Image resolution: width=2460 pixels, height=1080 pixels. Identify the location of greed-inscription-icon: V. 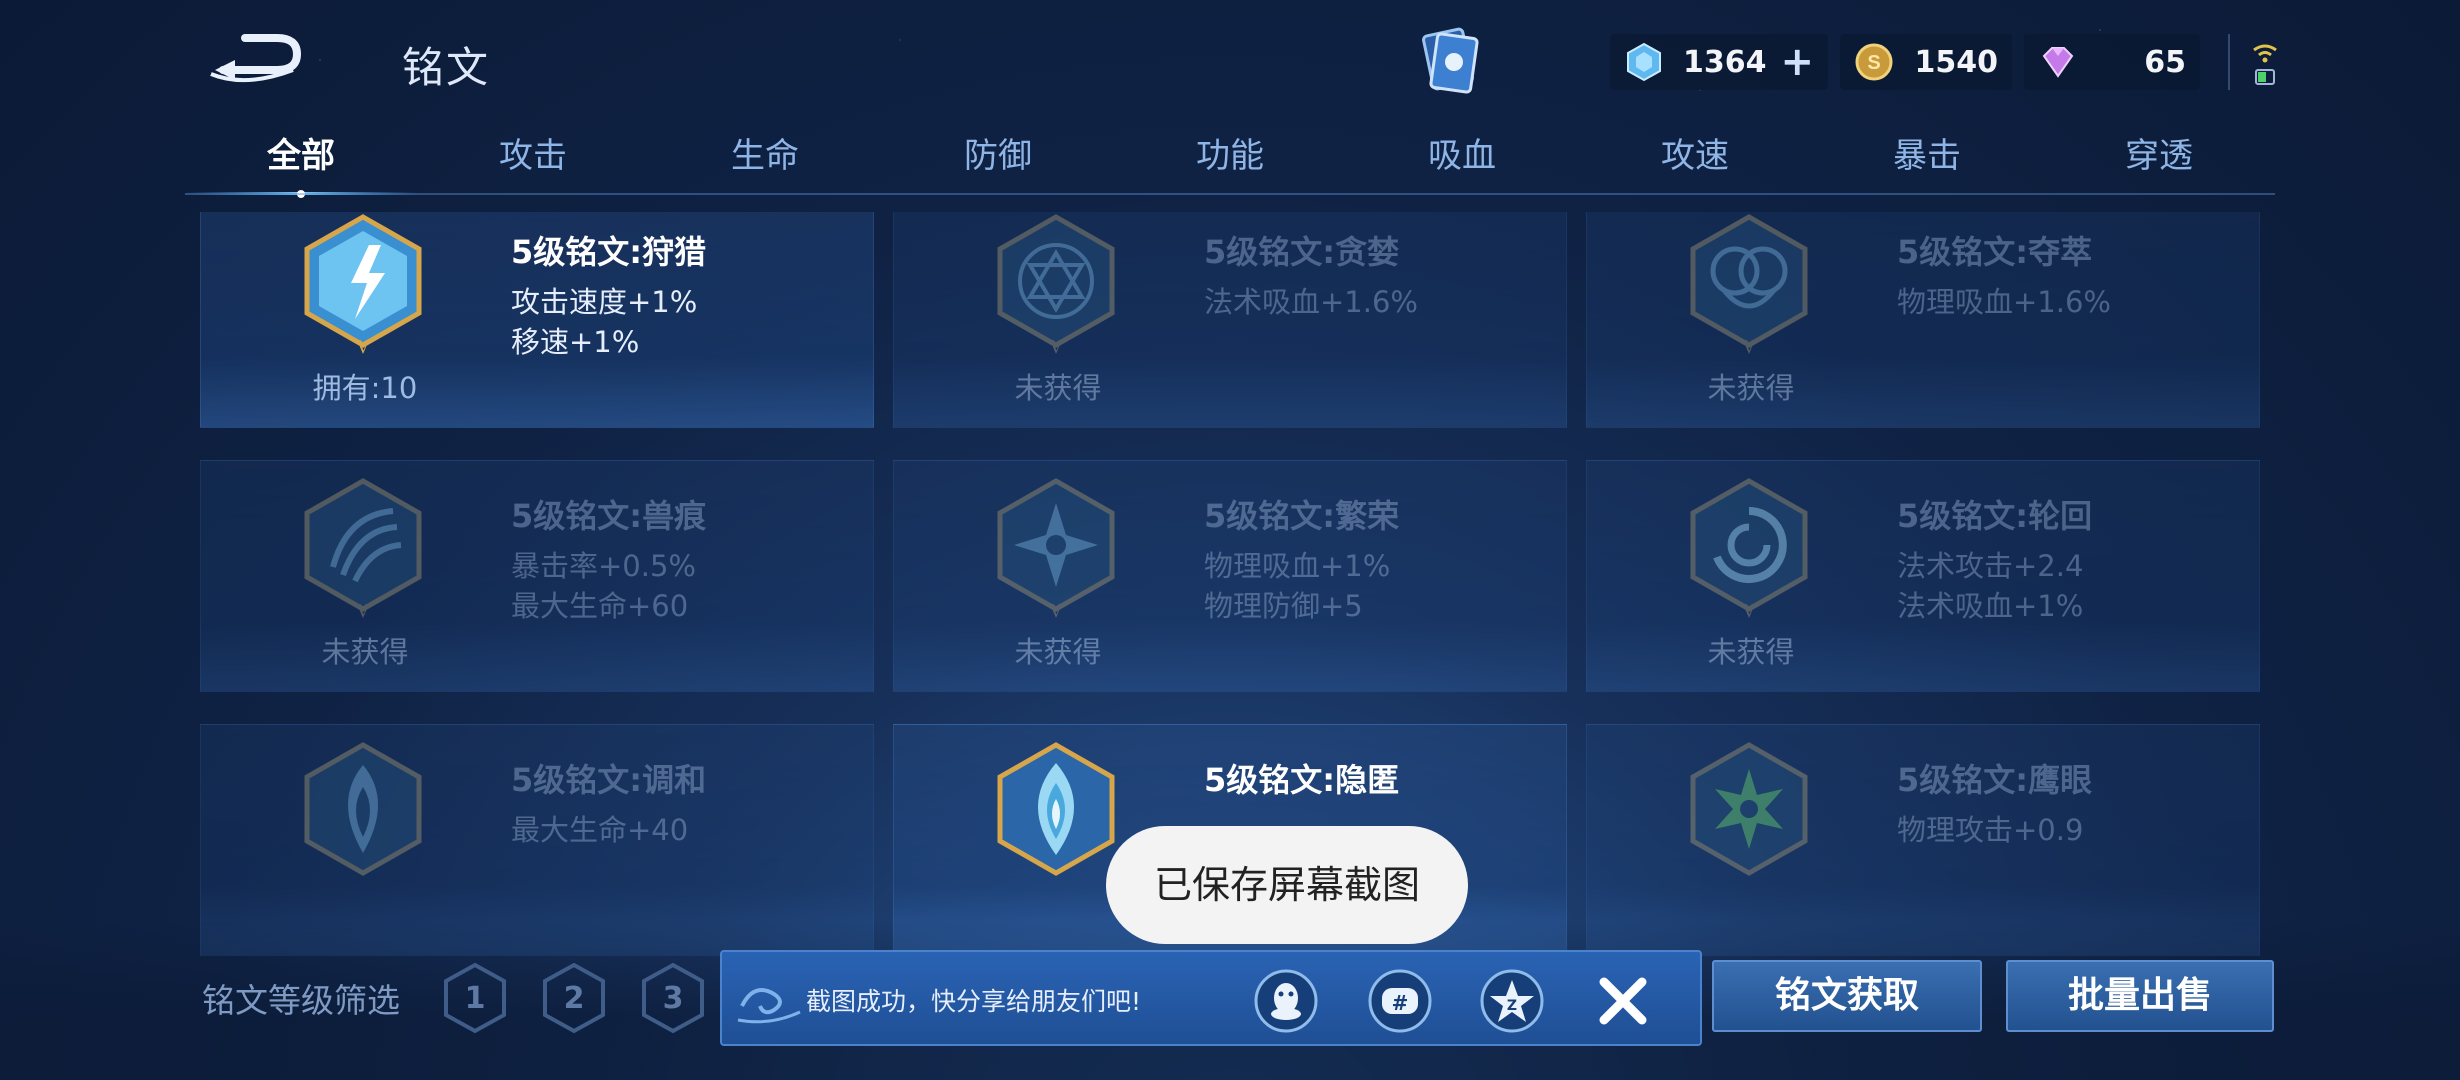
(1056, 286).